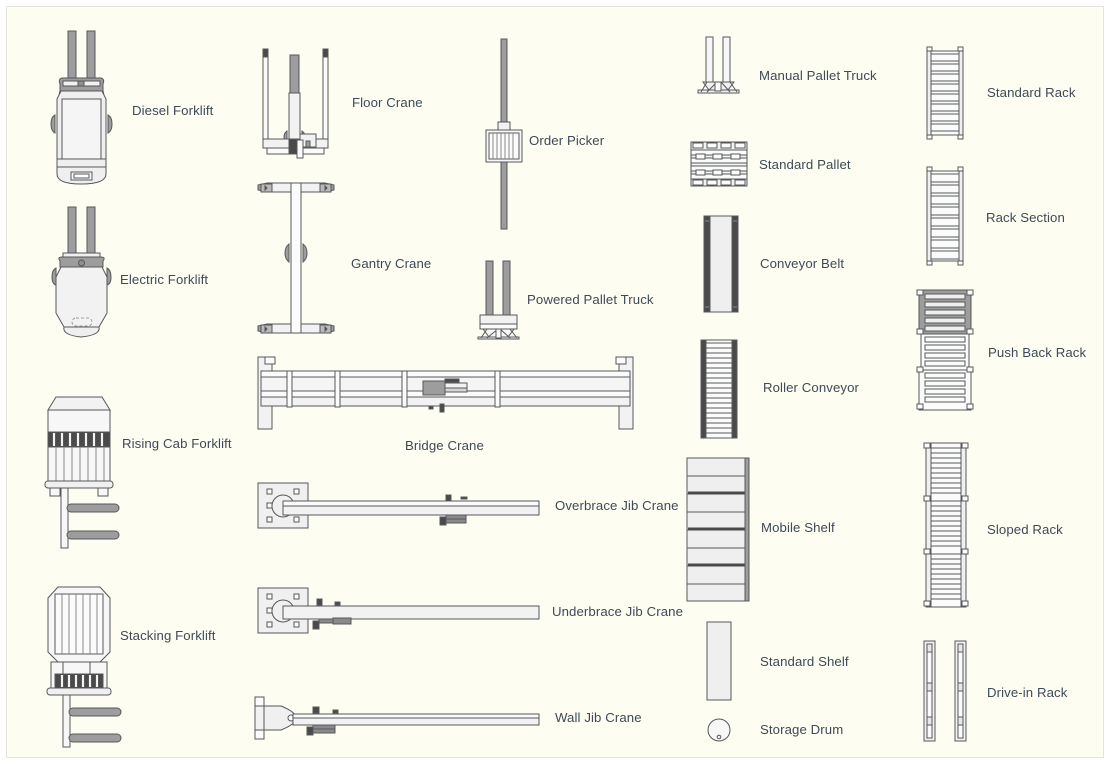 This screenshot has height=764, width=1110. What do you see at coordinates (719, 389) in the screenshot?
I see `shape-roller-conveyor` at bounding box center [719, 389].